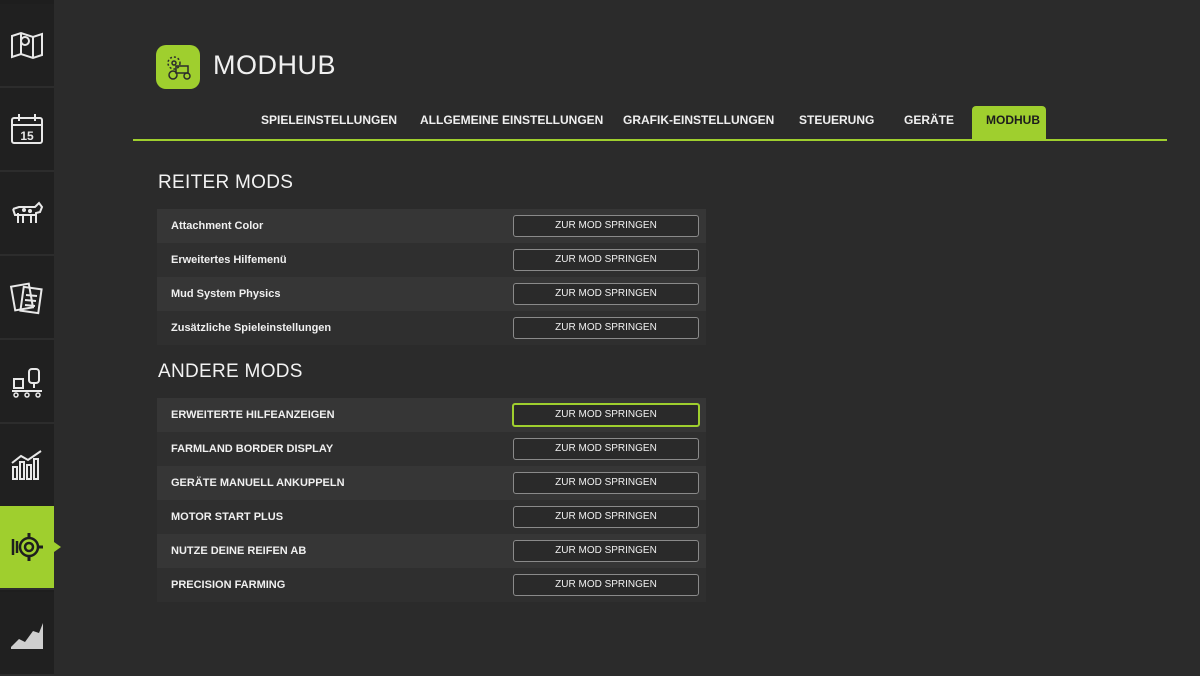 The image size is (1200, 676). What do you see at coordinates (650, 140) in the screenshot?
I see `tab-underline` at bounding box center [650, 140].